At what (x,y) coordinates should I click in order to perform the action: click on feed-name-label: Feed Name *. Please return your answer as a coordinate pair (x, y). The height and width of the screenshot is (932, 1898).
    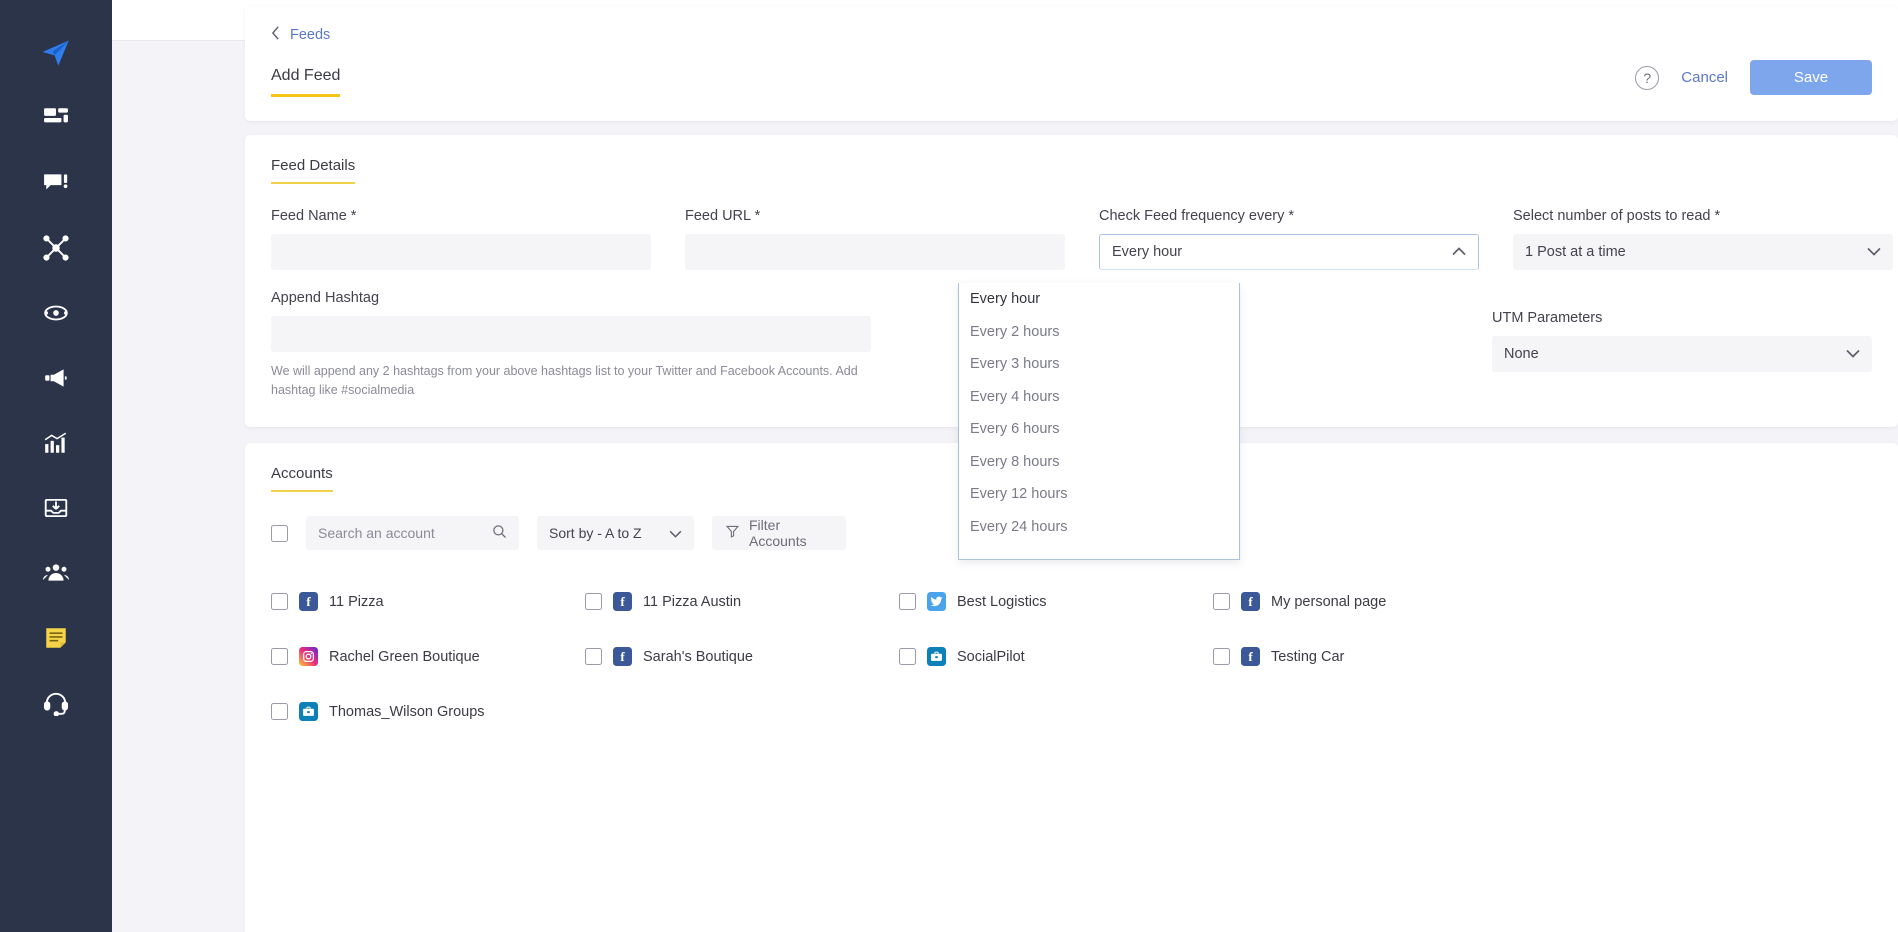
    Looking at the image, I should click on (461, 216).